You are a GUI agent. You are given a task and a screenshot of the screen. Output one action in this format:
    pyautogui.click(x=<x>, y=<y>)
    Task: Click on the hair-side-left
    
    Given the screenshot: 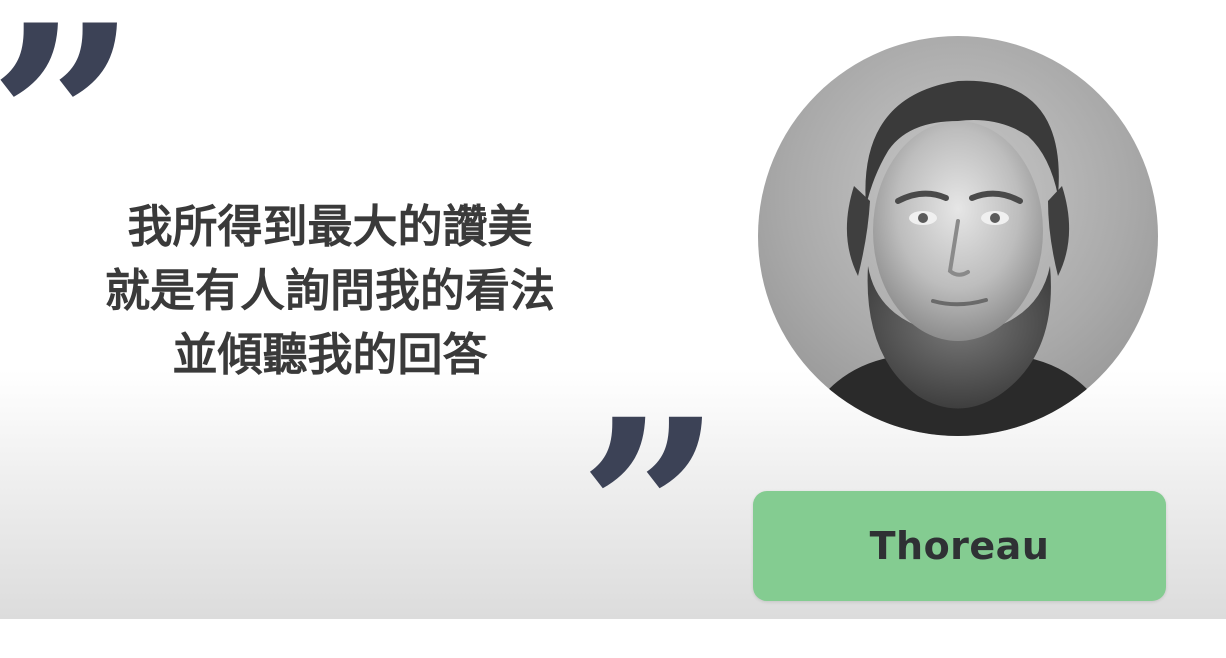 What is the action you would take?
    pyautogui.click(x=858, y=231)
    